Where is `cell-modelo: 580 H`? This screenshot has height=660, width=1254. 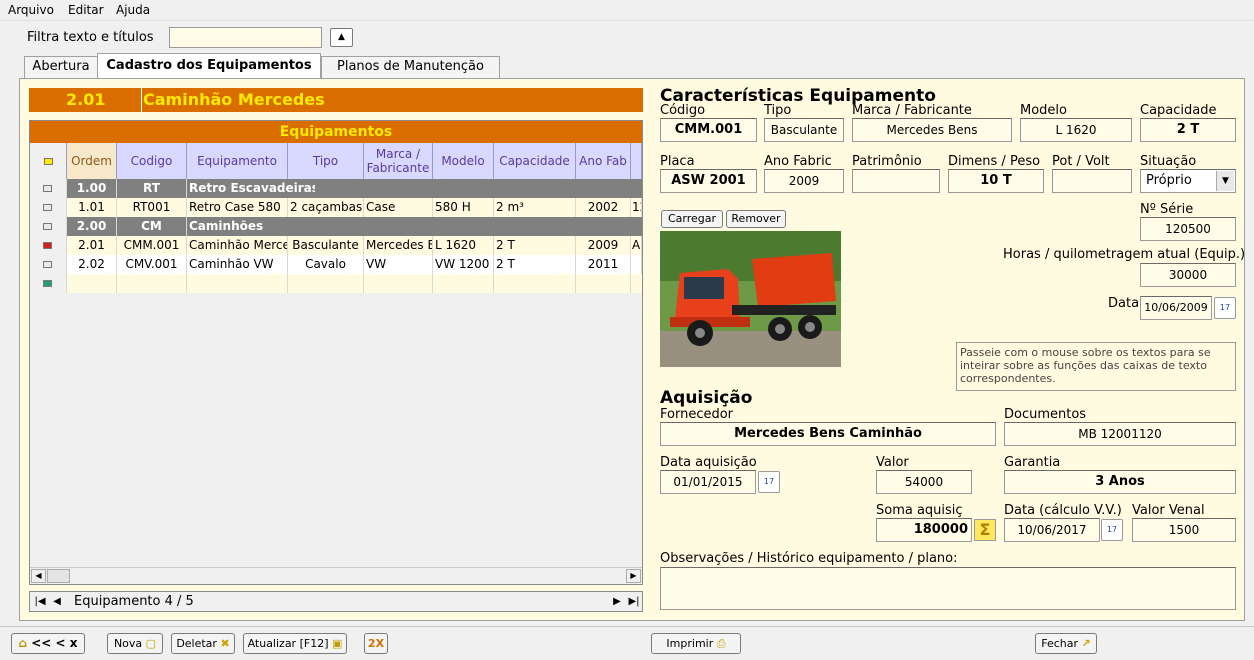
cell-modelo: 580 H is located at coordinates (463, 207).